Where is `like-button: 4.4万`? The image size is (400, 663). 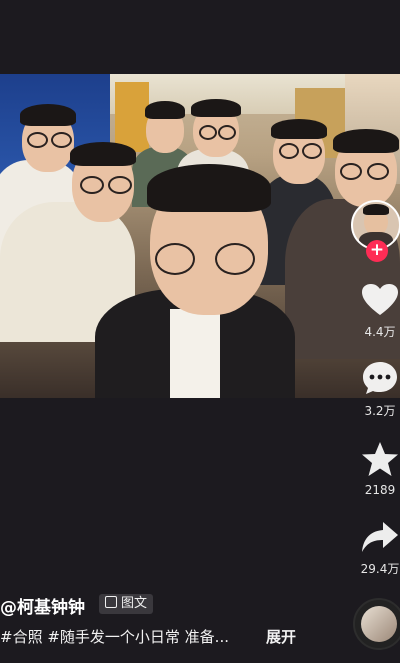
like-button: 4.4万 is located at coordinates (378, 311).